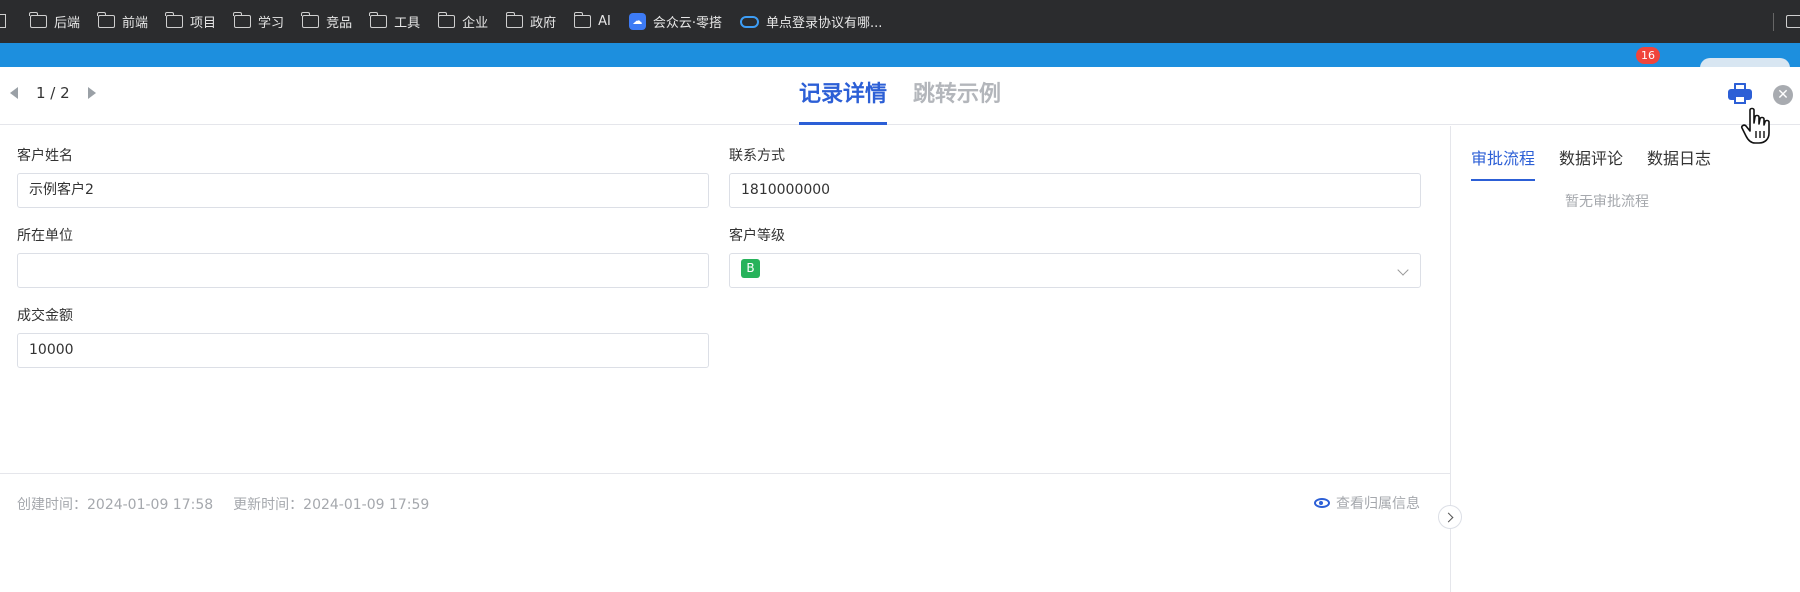  Describe the element at coordinates (1378, 504) in the screenshot. I see `owner-link-label: 查看归属信息` at that location.